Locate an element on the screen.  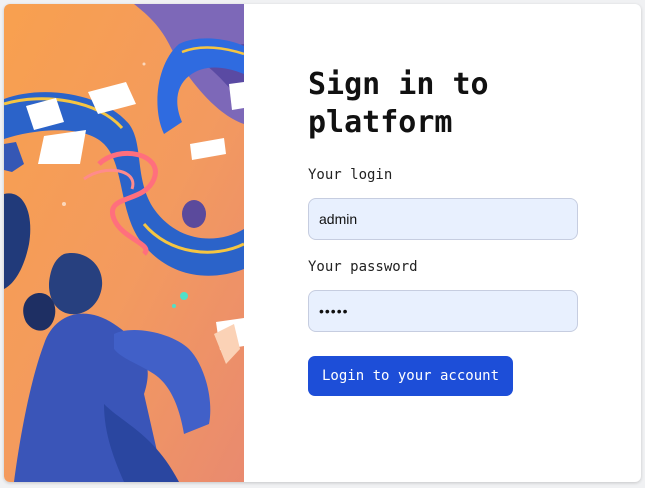
login-input is located at coordinates (443, 219).